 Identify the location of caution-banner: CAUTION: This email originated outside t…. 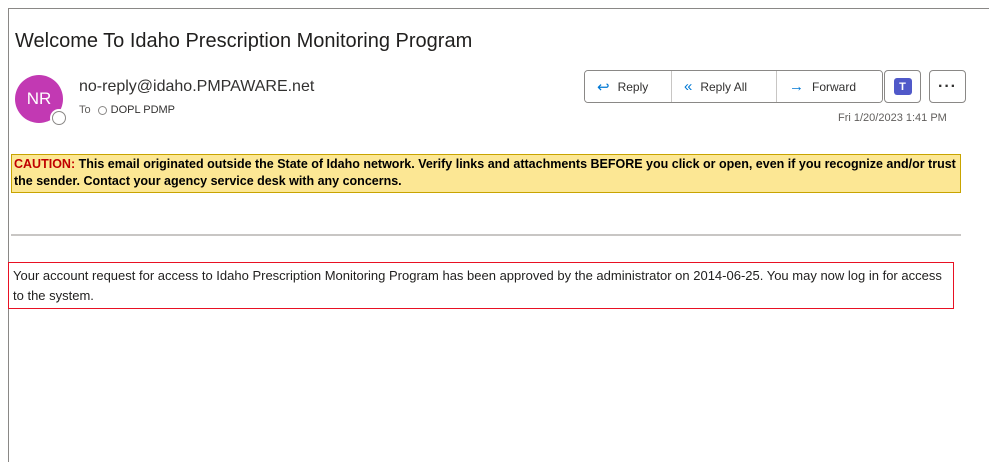
(486, 173).